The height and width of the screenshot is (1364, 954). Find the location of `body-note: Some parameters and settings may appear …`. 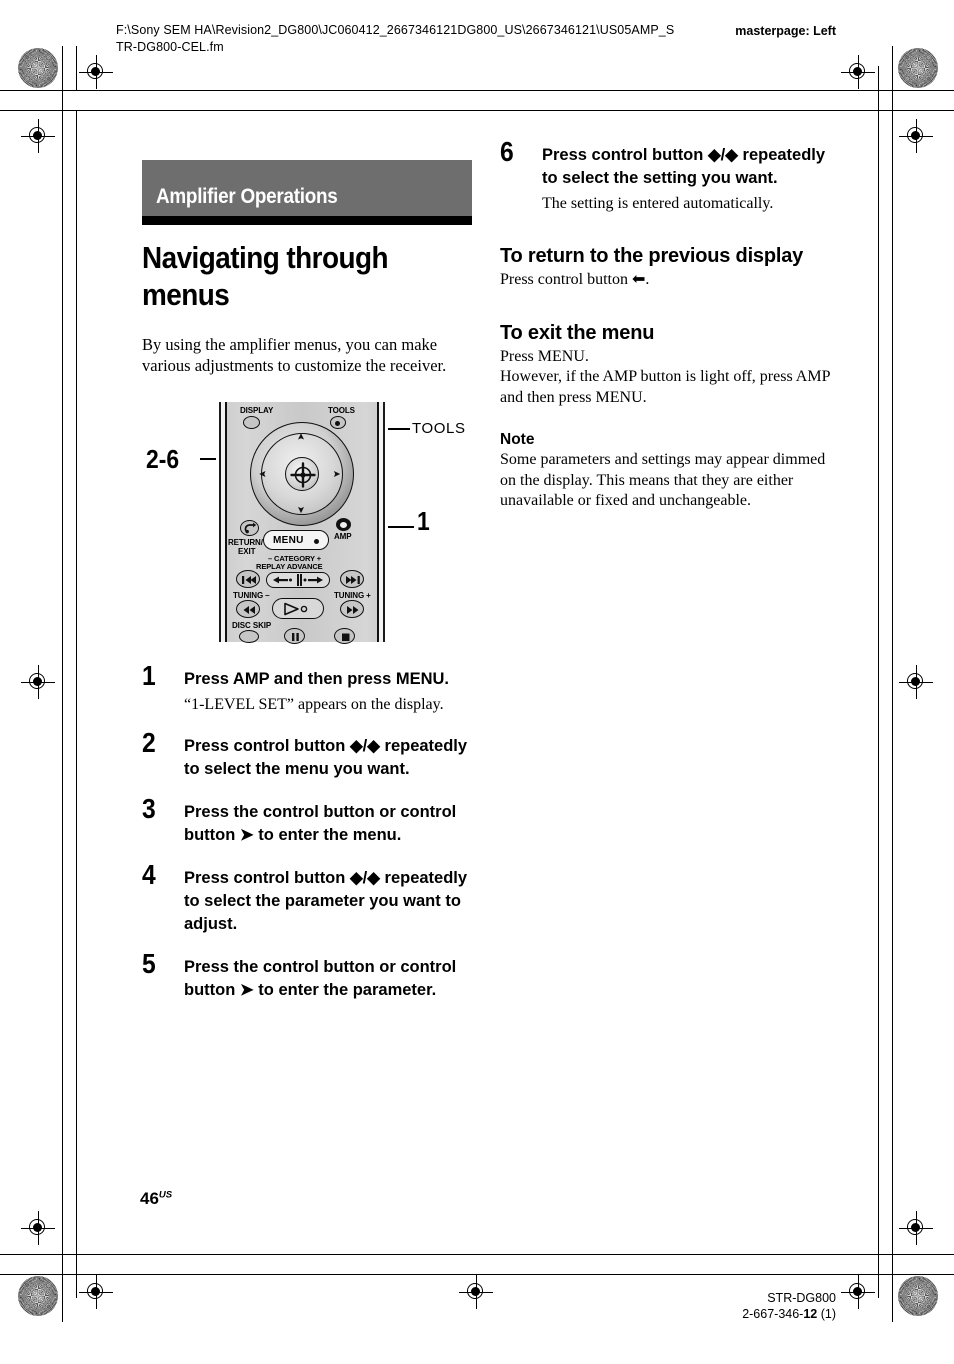

body-note: Some parameters and settings may appear … is located at coordinates (663, 480).